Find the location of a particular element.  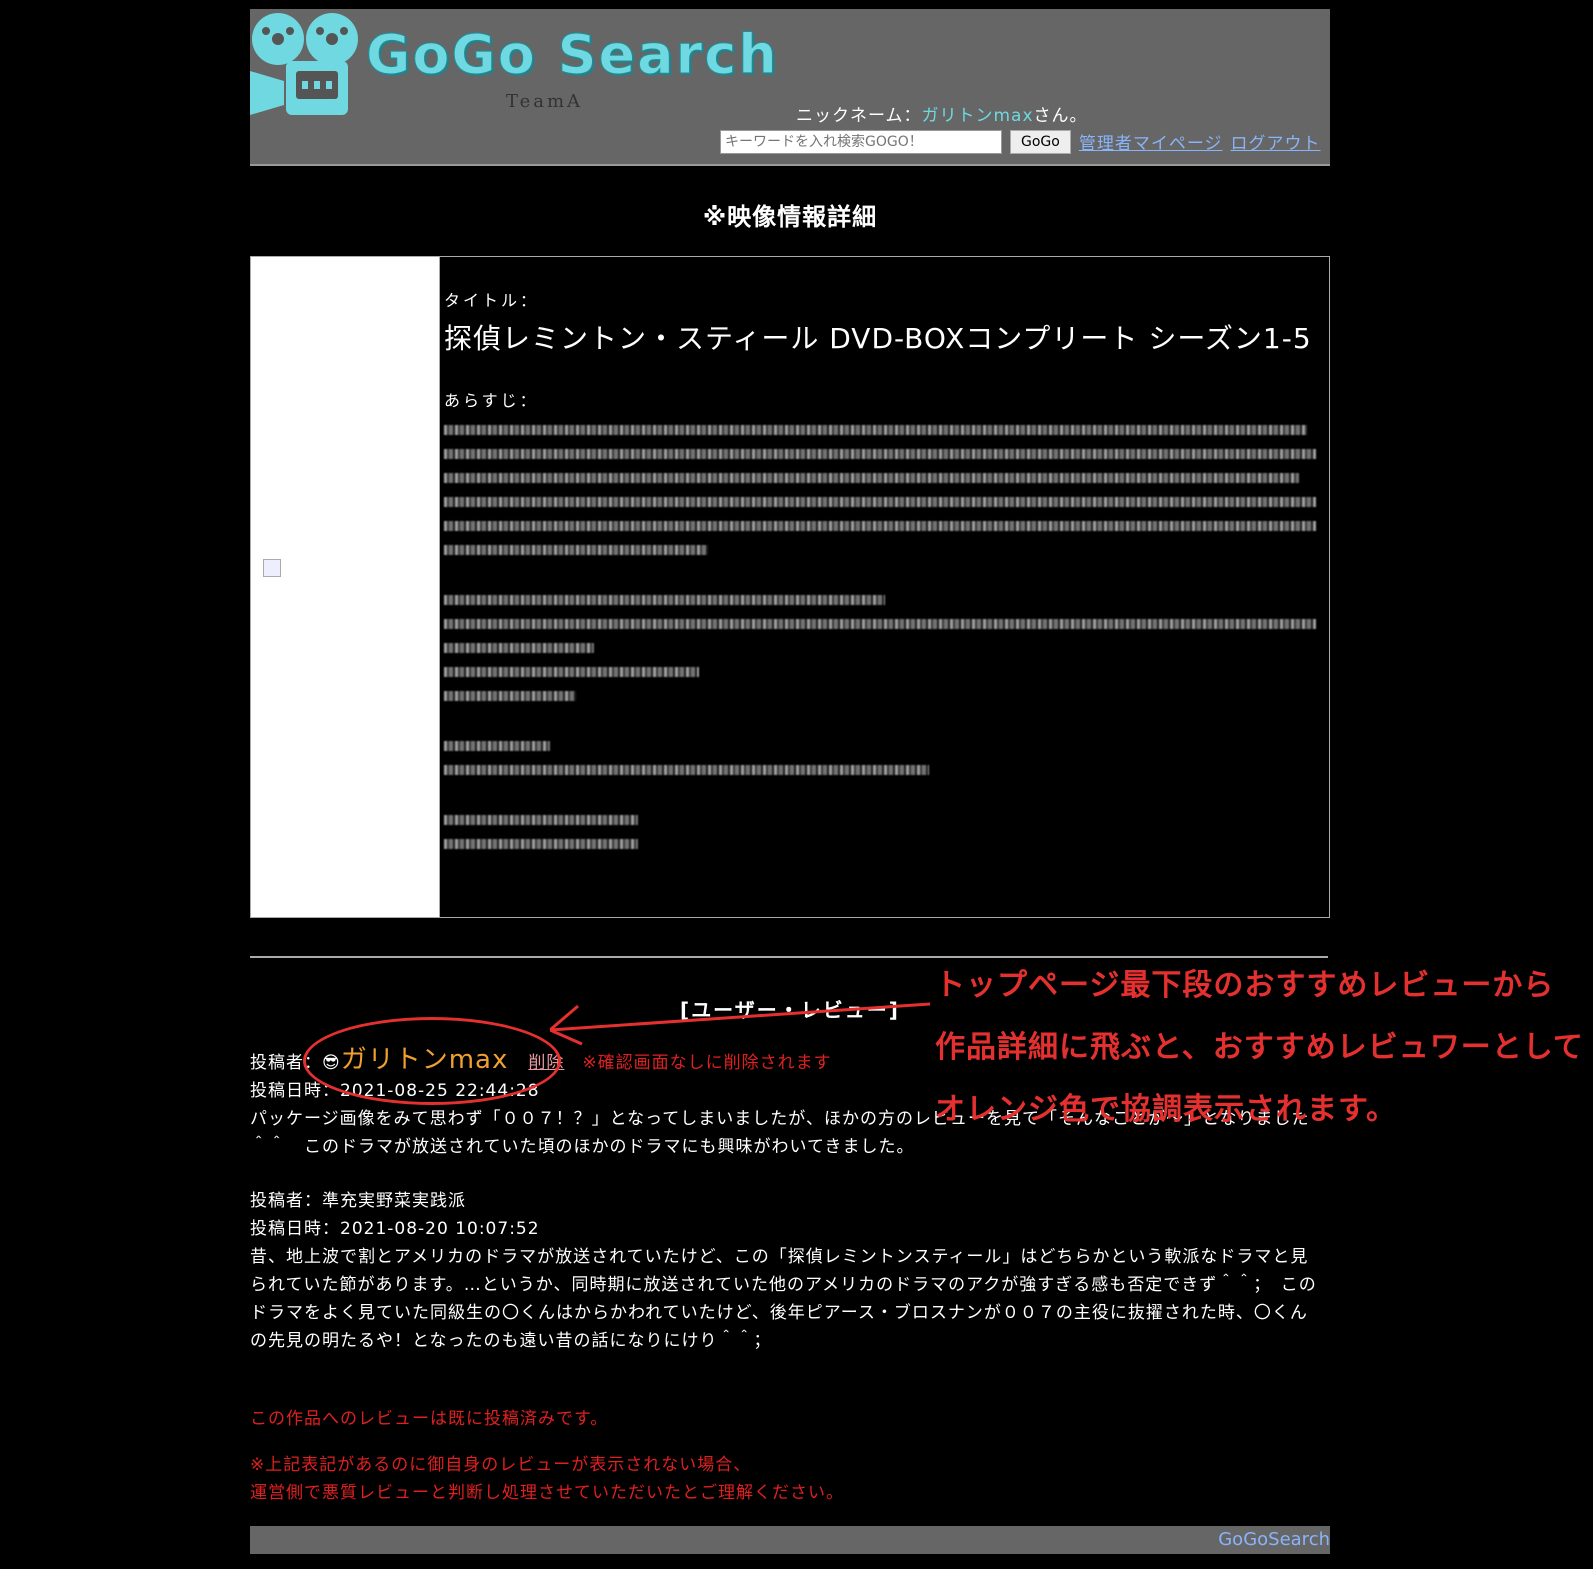

title-label: タイトル： is located at coordinates (492, 300).